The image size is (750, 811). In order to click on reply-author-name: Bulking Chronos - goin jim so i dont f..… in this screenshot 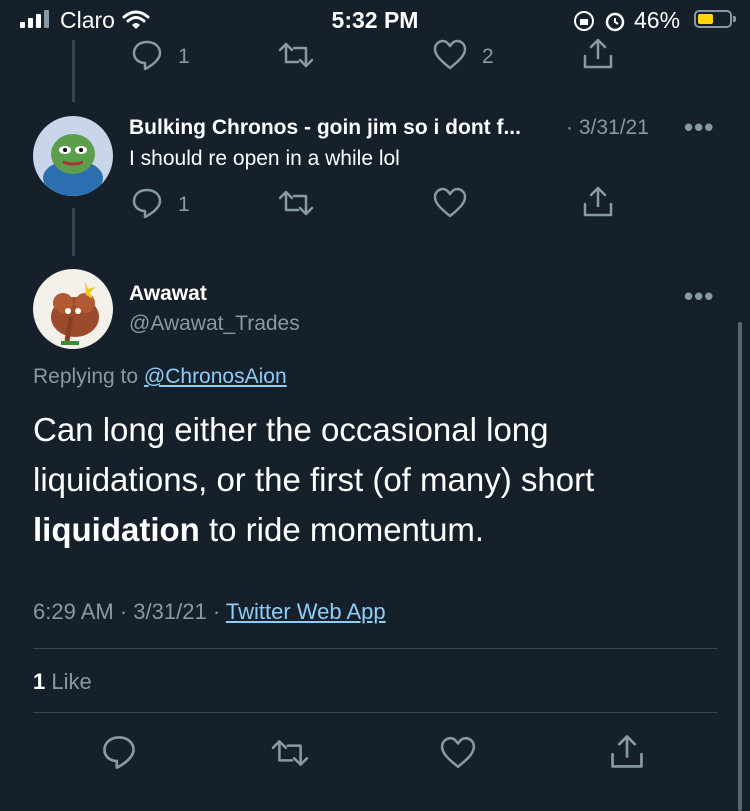, I will do `click(325, 128)`.